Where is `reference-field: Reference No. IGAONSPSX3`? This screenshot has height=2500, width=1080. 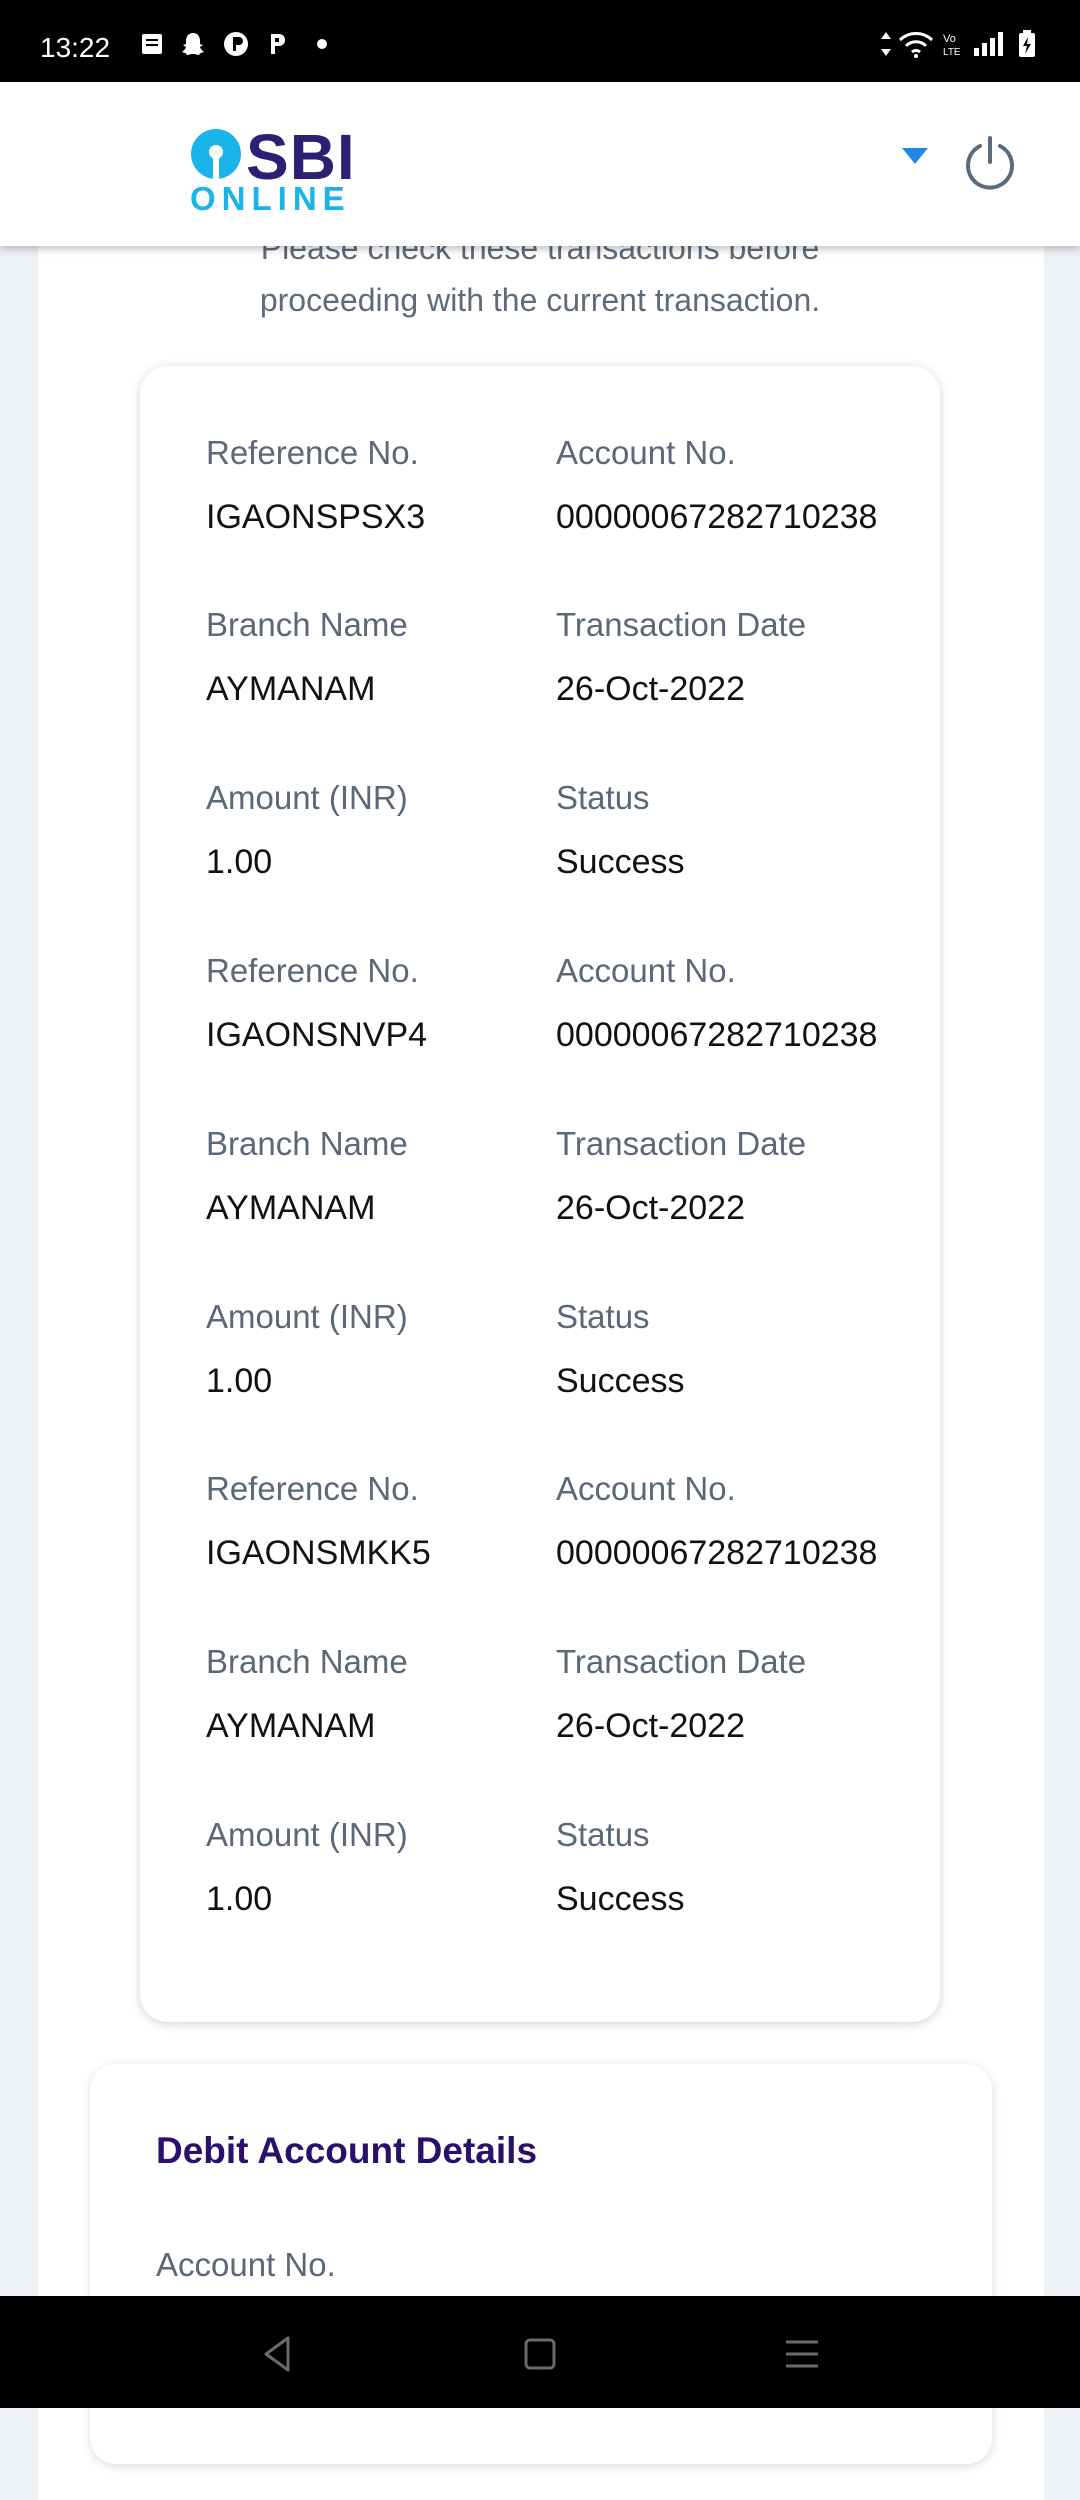
reference-field: Reference No. IGAONSPSX3 is located at coordinates (315, 485).